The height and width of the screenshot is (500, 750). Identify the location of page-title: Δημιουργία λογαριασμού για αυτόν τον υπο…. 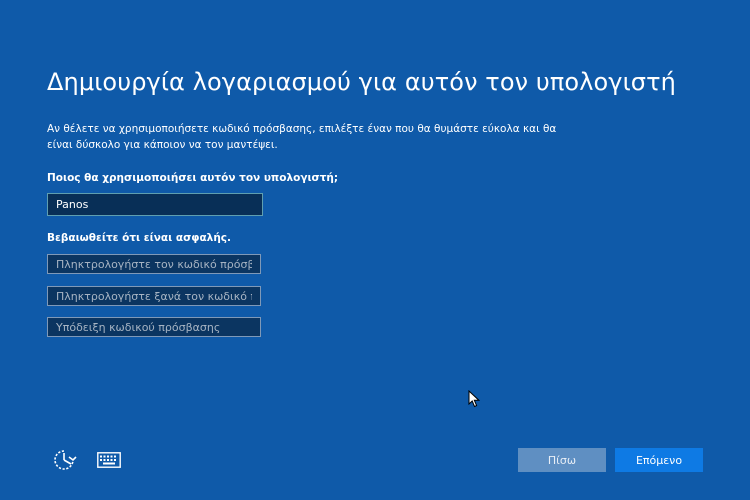
(361, 82).